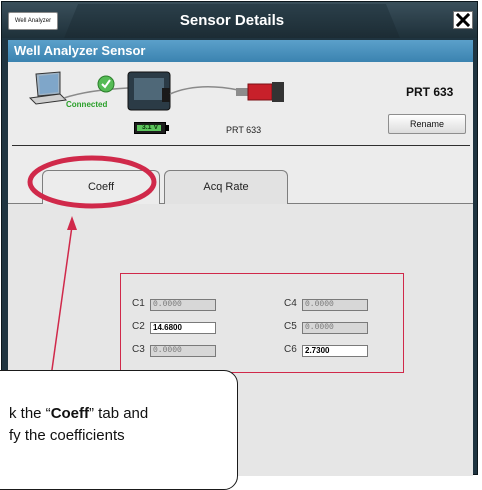 Image resolution: width=482 pixels, height=490 pixels. What do you see at coordinates (290, 349) in the screenshot?
I see `c6-label: C6` at bounding box center [290, 349].